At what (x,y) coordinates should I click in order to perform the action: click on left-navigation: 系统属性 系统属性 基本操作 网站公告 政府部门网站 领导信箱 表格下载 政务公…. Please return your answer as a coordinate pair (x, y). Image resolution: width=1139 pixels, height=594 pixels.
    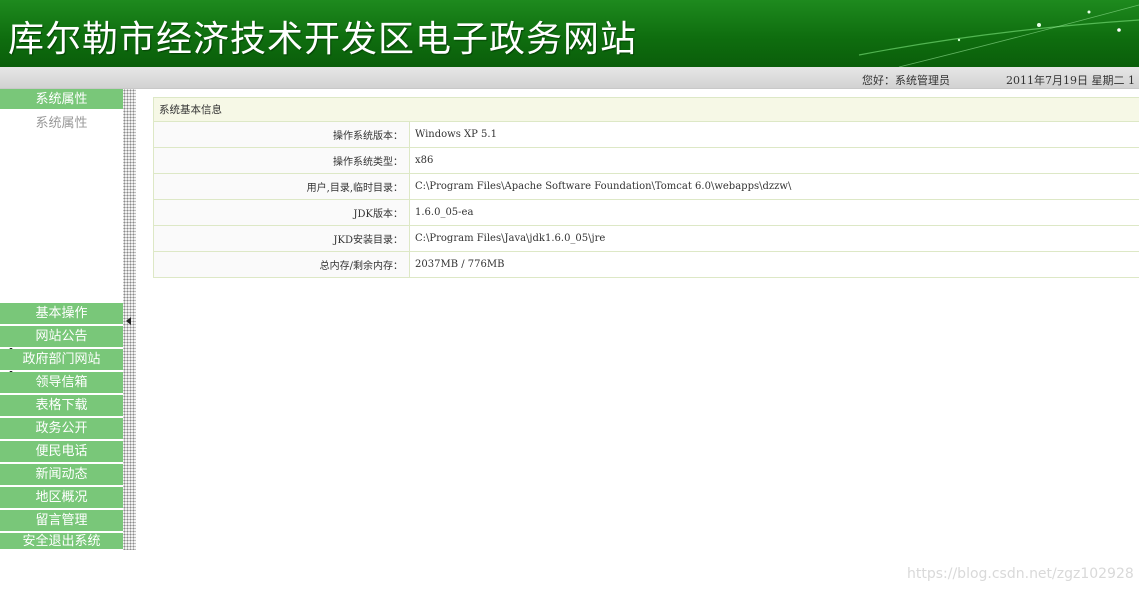
    Looking at the image, I should click on (61, 319).